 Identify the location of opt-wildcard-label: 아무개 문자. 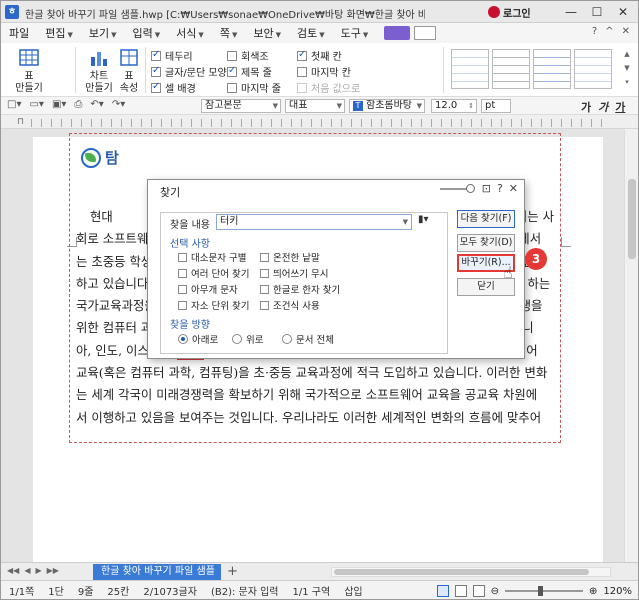
(214, 290).